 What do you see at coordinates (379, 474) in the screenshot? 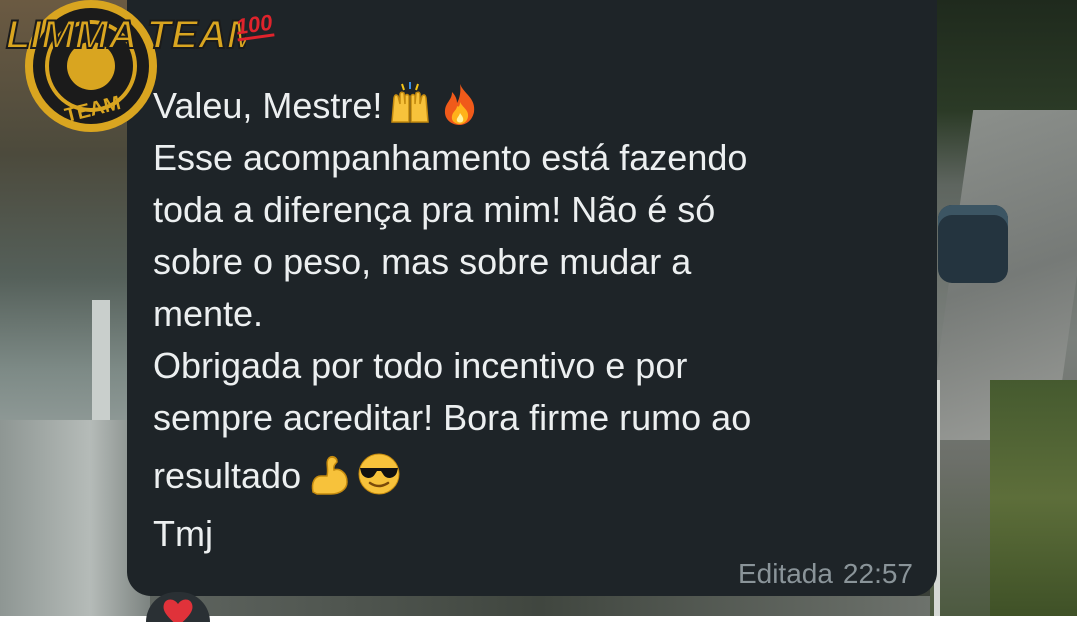
I see `smiling-face-with-sunglasses-icon` at bounding box center [379, 474].